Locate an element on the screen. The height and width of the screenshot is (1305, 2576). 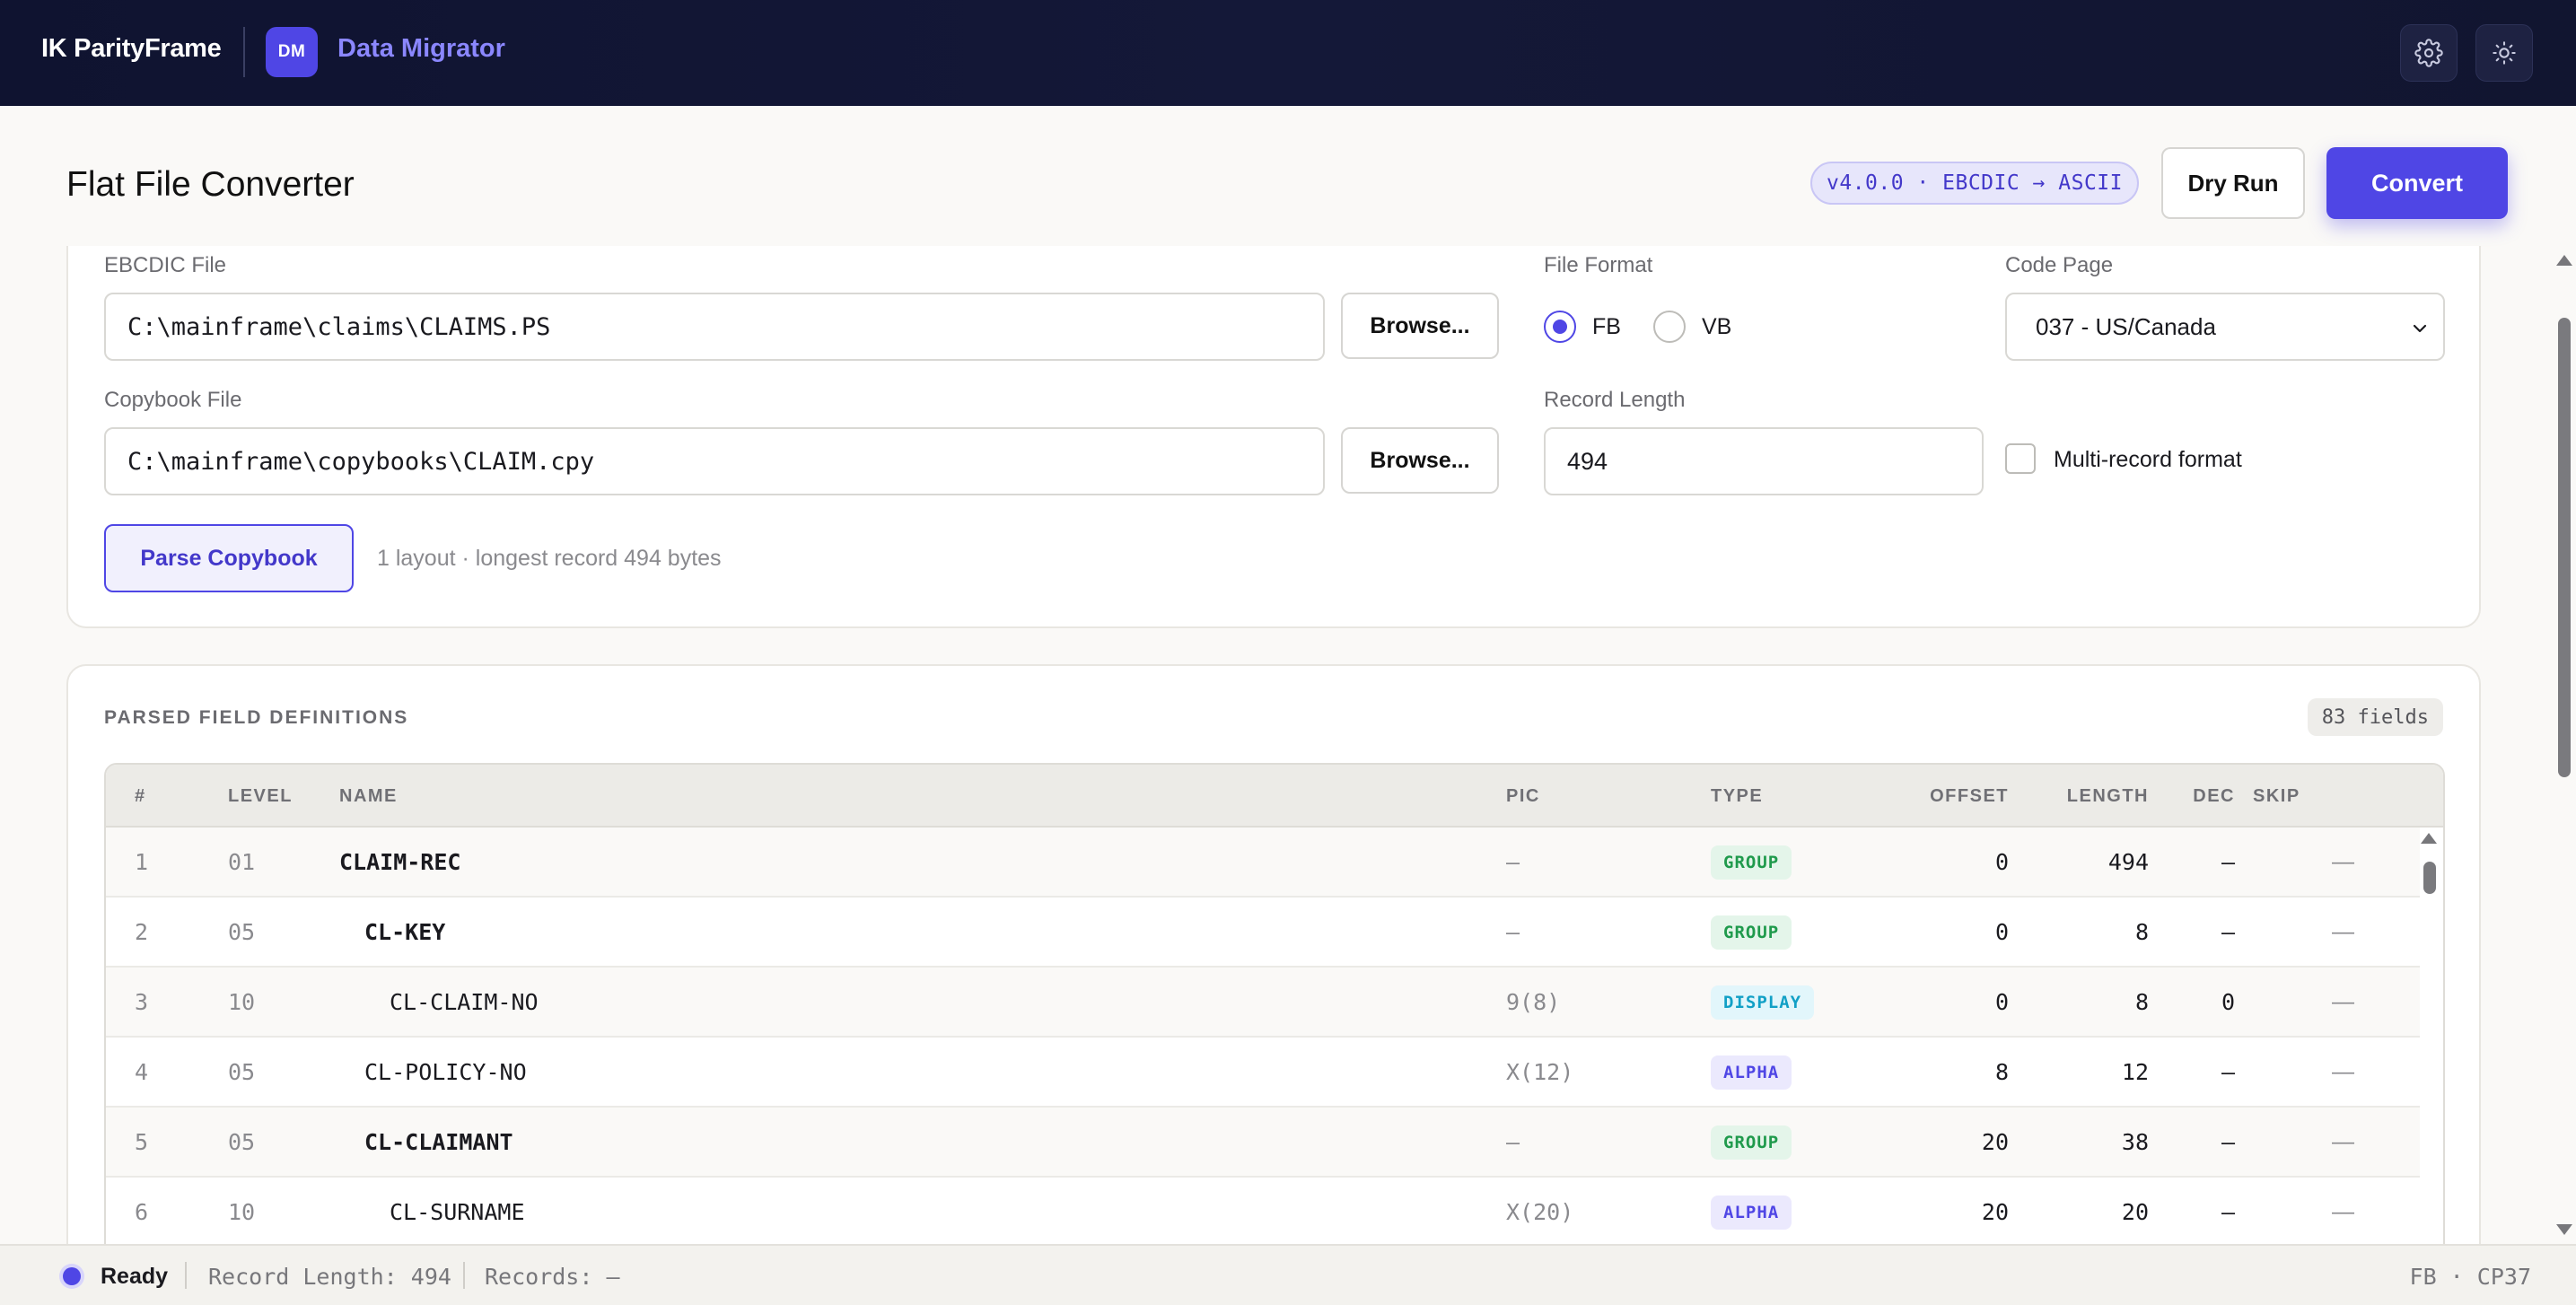
page-scroll-thumb is located at coordinates (2564, 547).